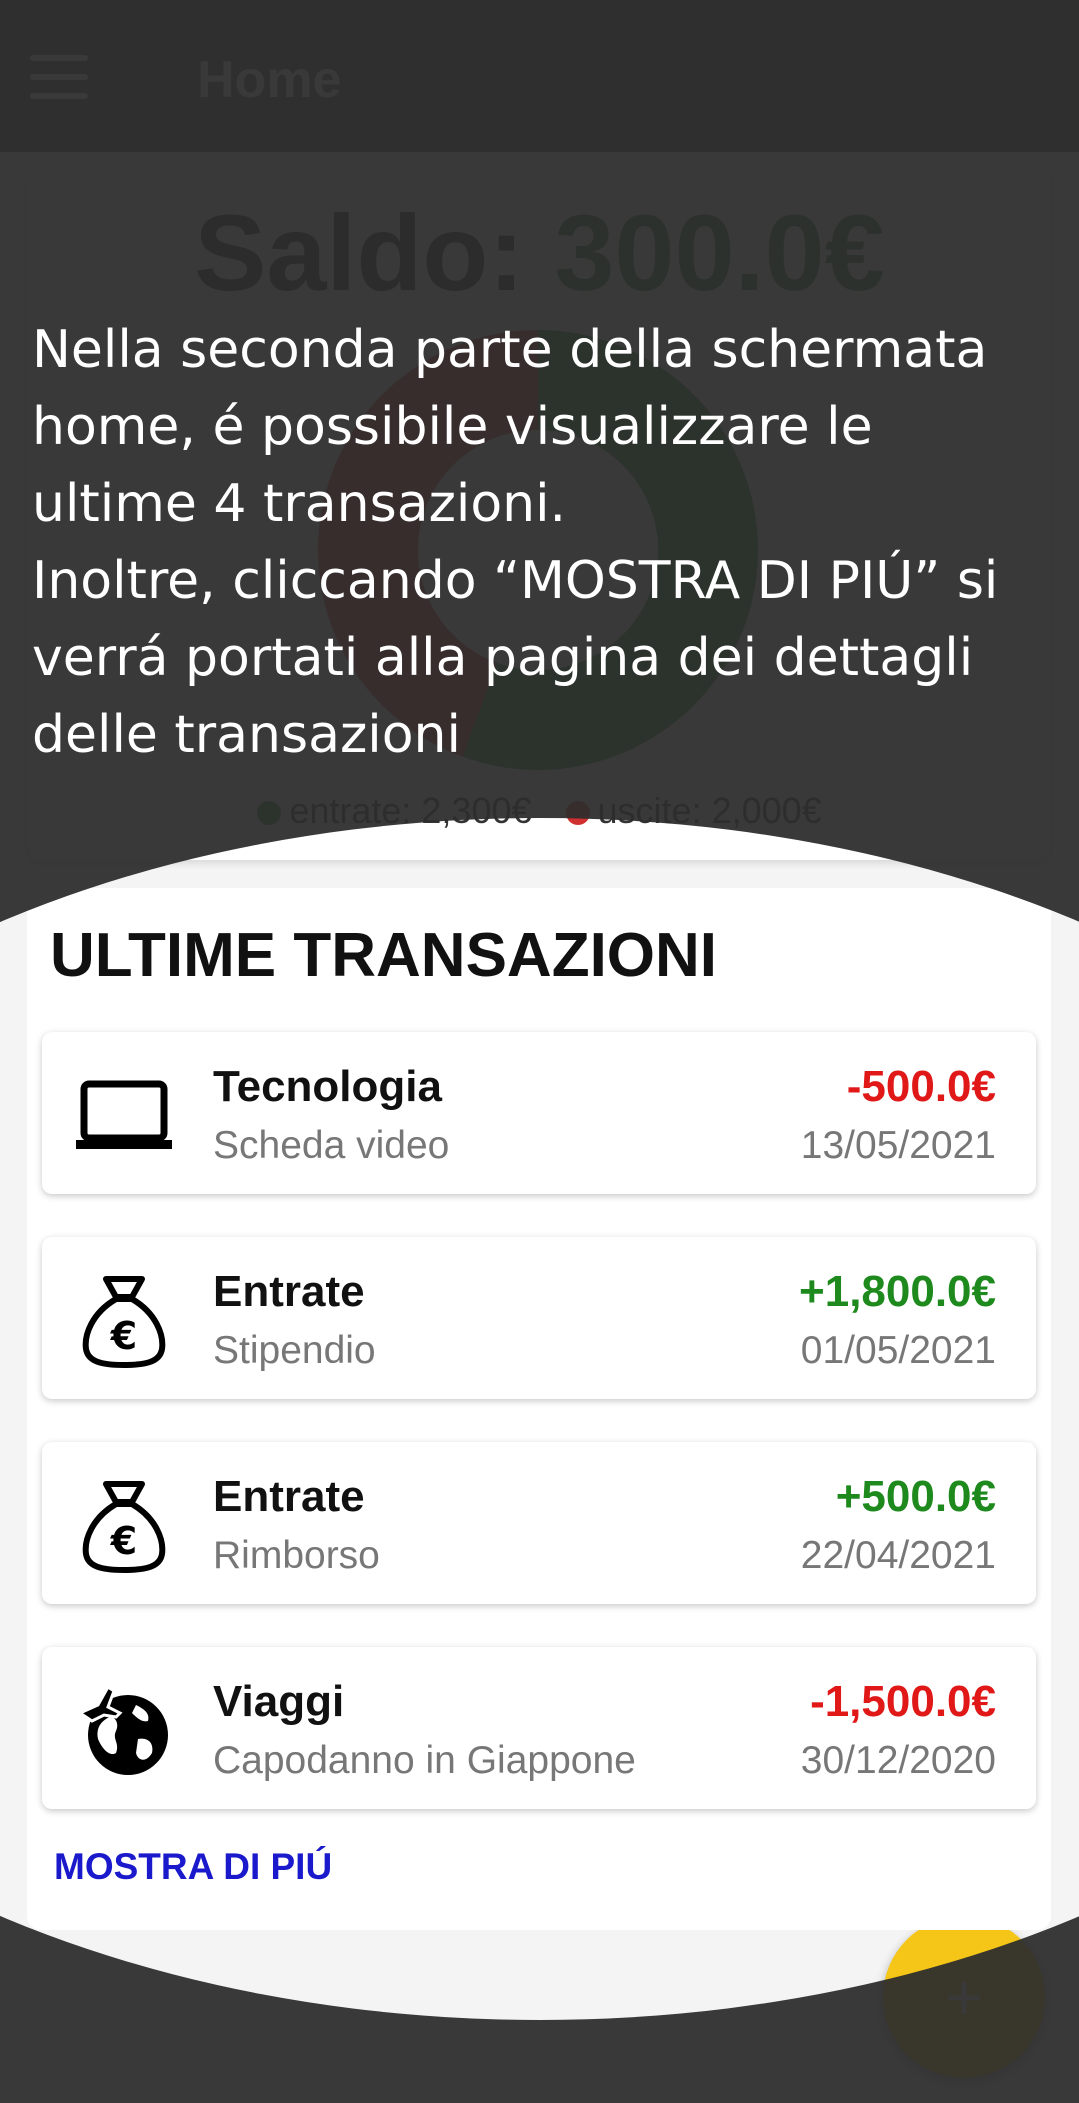 The image size is (1079, 2103). Describe the element at coordinates (269, 80) in the screenshot. I see `page-title: Home` at that location.